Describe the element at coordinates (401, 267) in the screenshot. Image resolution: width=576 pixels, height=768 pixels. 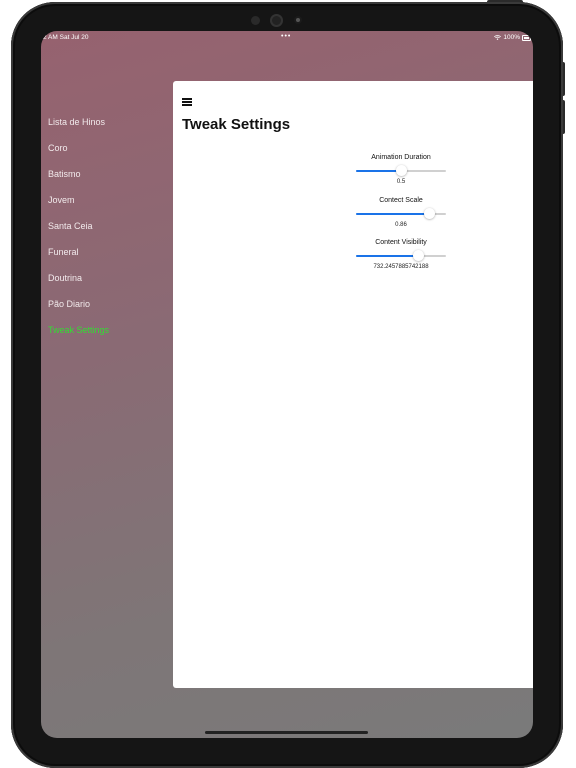
I see `content-visibility-value: 732.2457885742188` at that location.